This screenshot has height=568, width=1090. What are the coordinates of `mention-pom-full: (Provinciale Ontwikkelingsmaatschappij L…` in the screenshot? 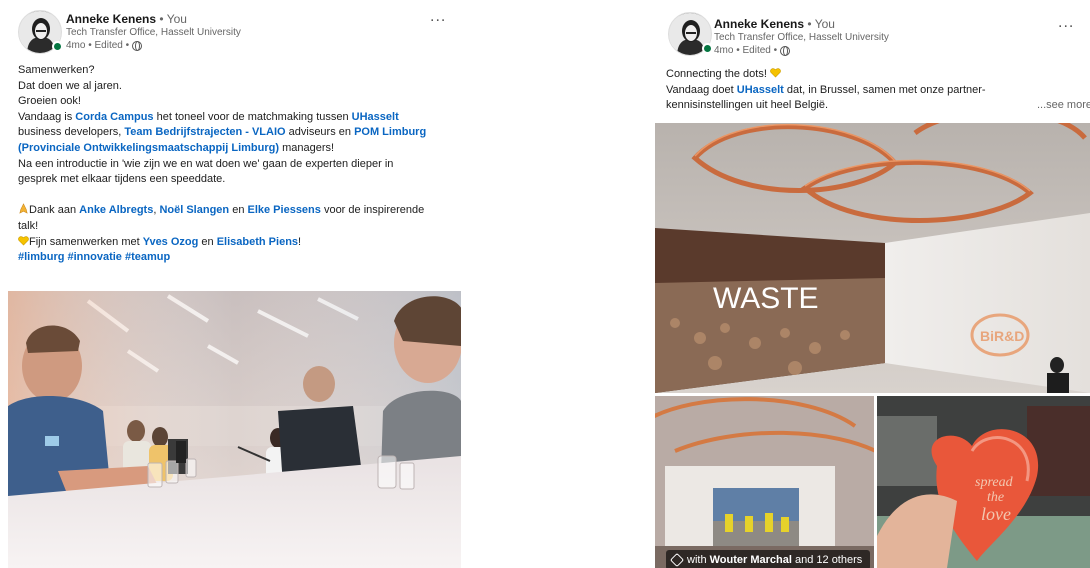 It's located at (148, 148).